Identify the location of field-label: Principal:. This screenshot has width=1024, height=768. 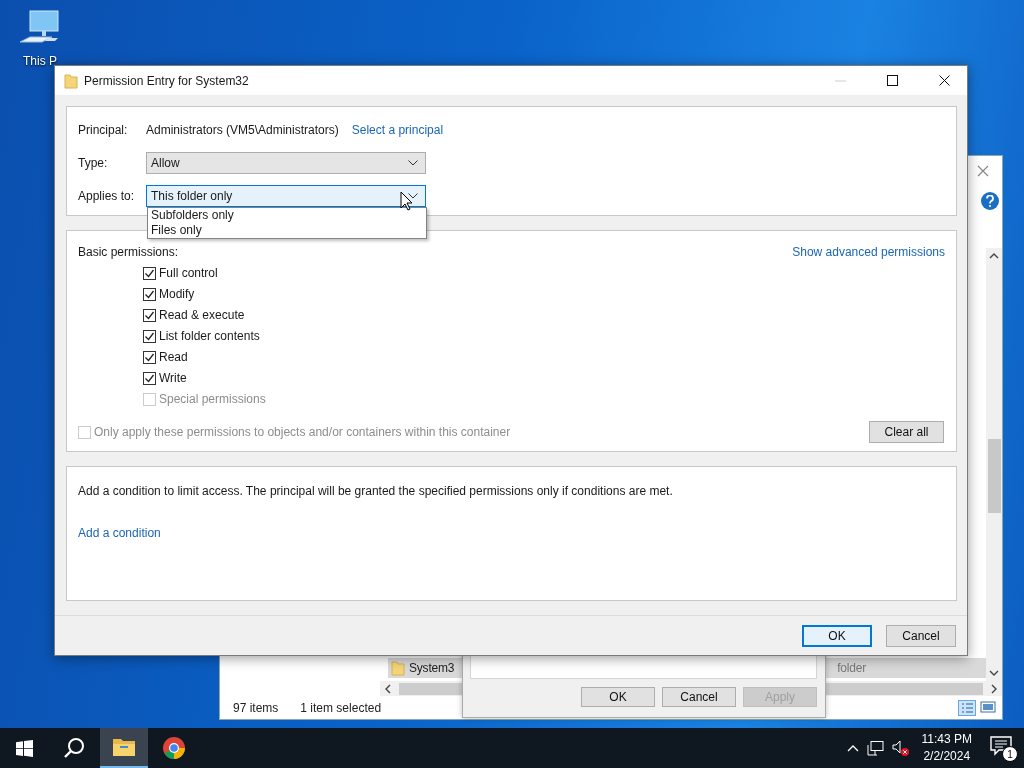
(103, 130).